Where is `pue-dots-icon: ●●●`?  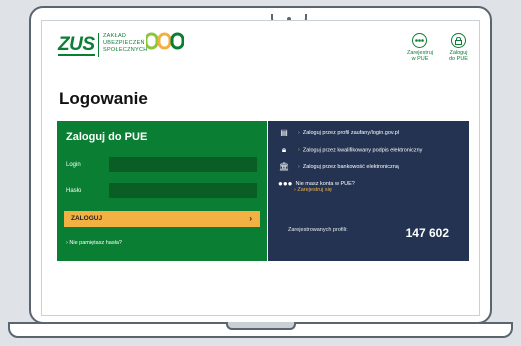 pue-dots-icon: ●●● is located at coordinates (285, 183).